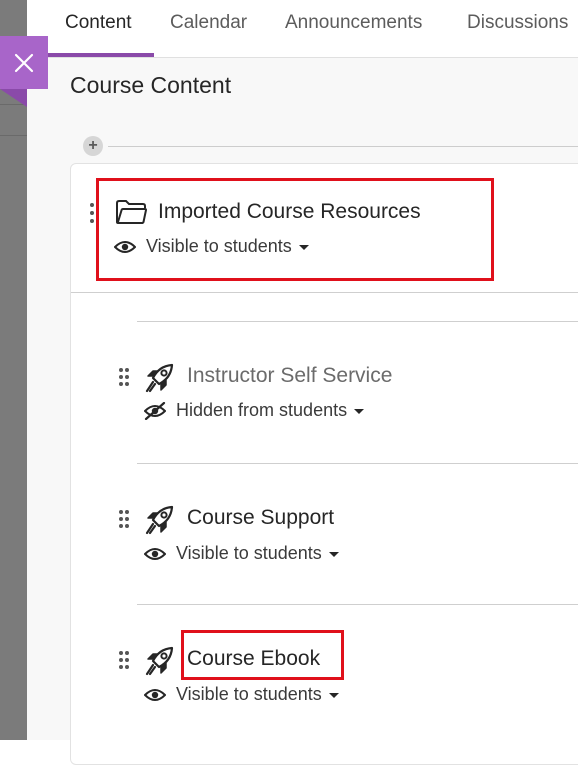 The image size is (578, 765). I want to click on eye-slash-icon, so click(155, 410).